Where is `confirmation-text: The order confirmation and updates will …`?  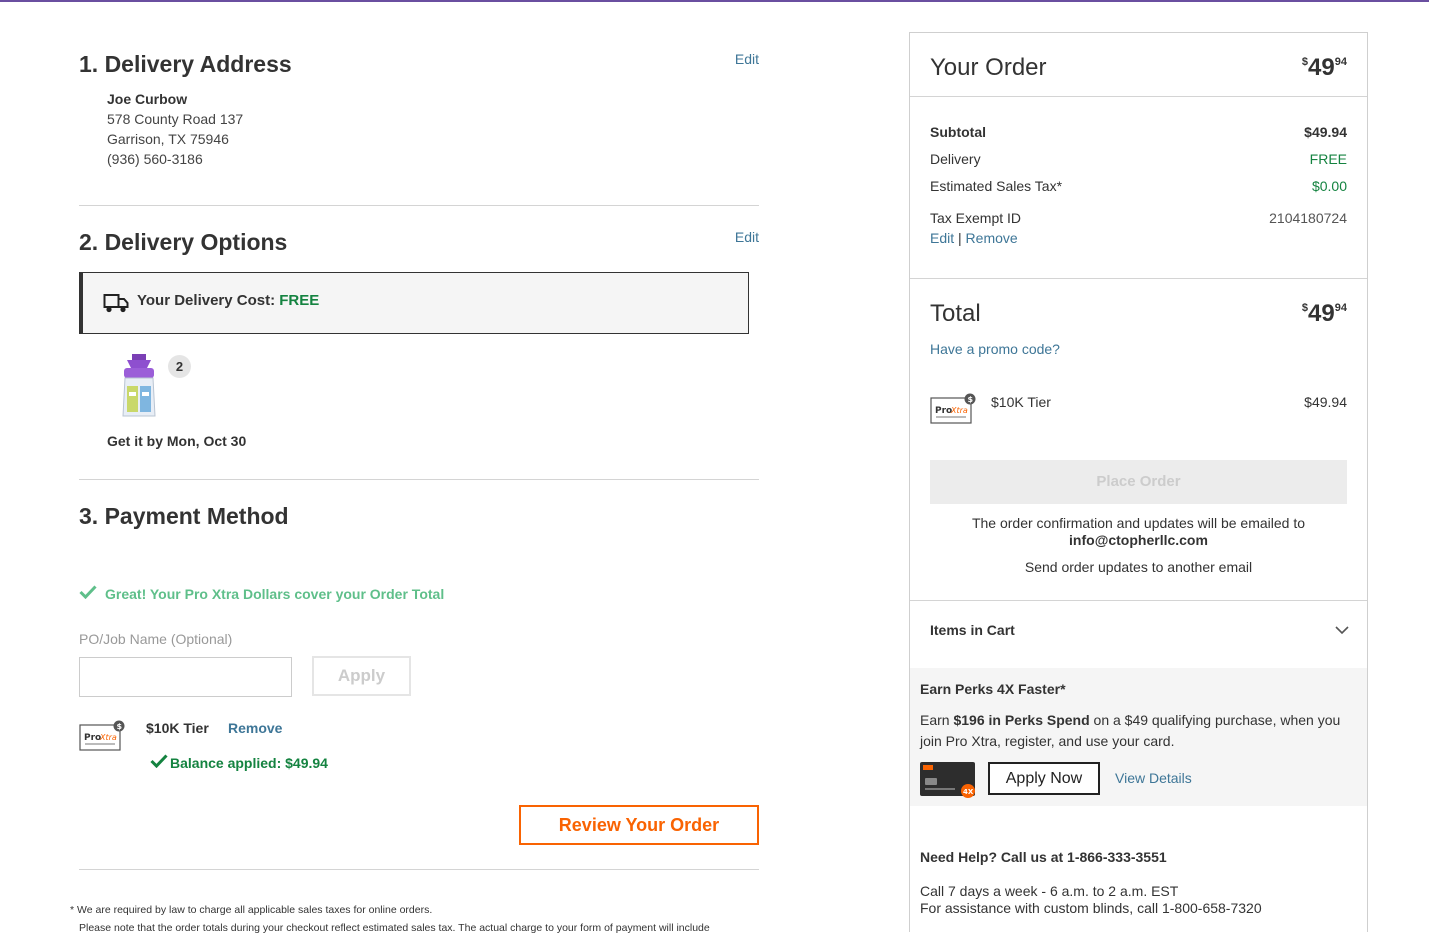
confirmation-text: The order confirmation and updates will … is located at coordinates (1138, 523).